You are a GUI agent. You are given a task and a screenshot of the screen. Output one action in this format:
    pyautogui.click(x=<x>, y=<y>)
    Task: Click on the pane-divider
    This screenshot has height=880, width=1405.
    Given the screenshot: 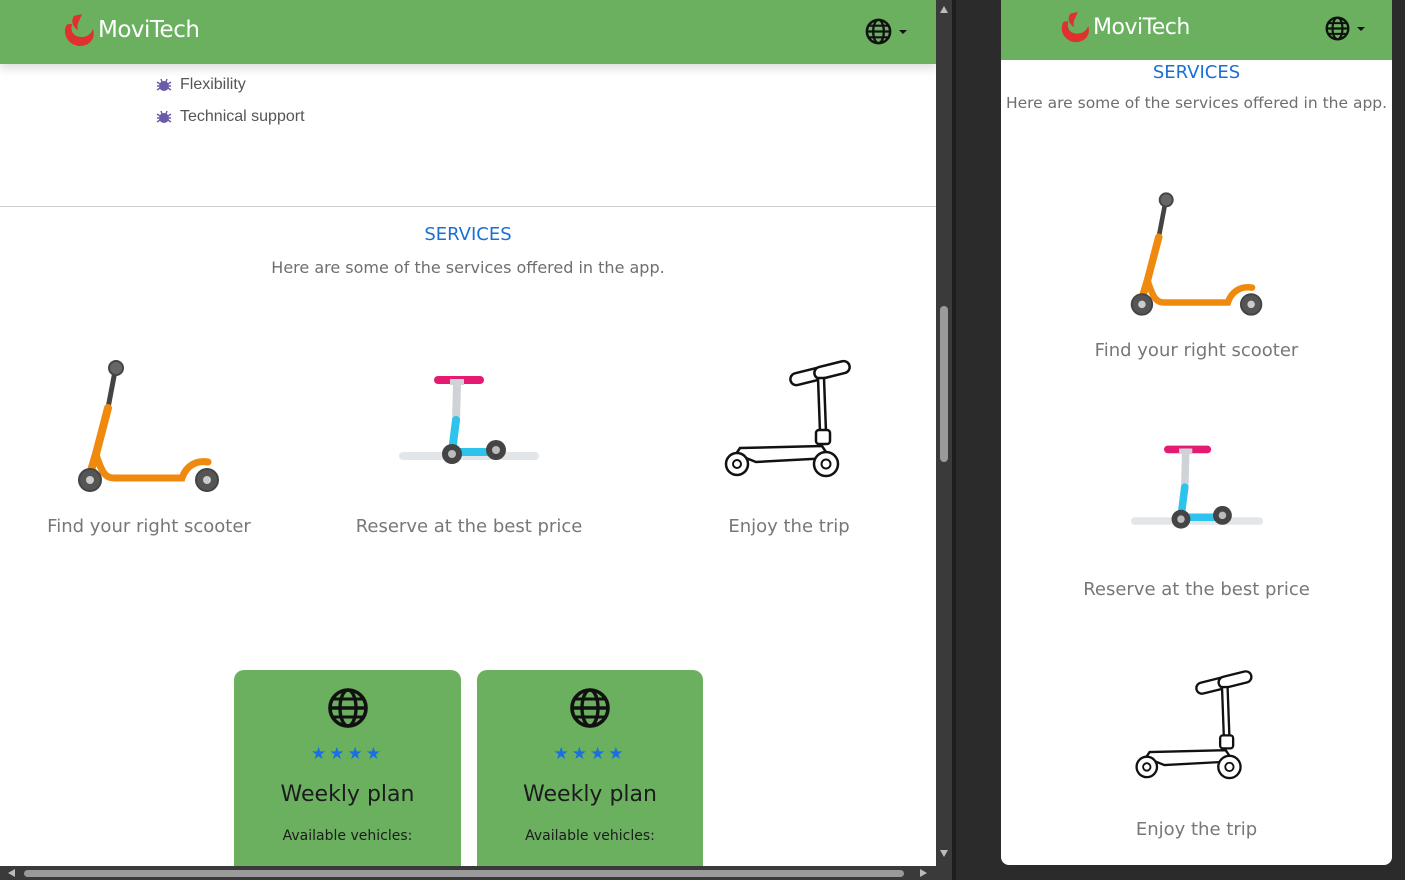 What is the action you would take?
    pyautogui.click(x=954, y=440)
    